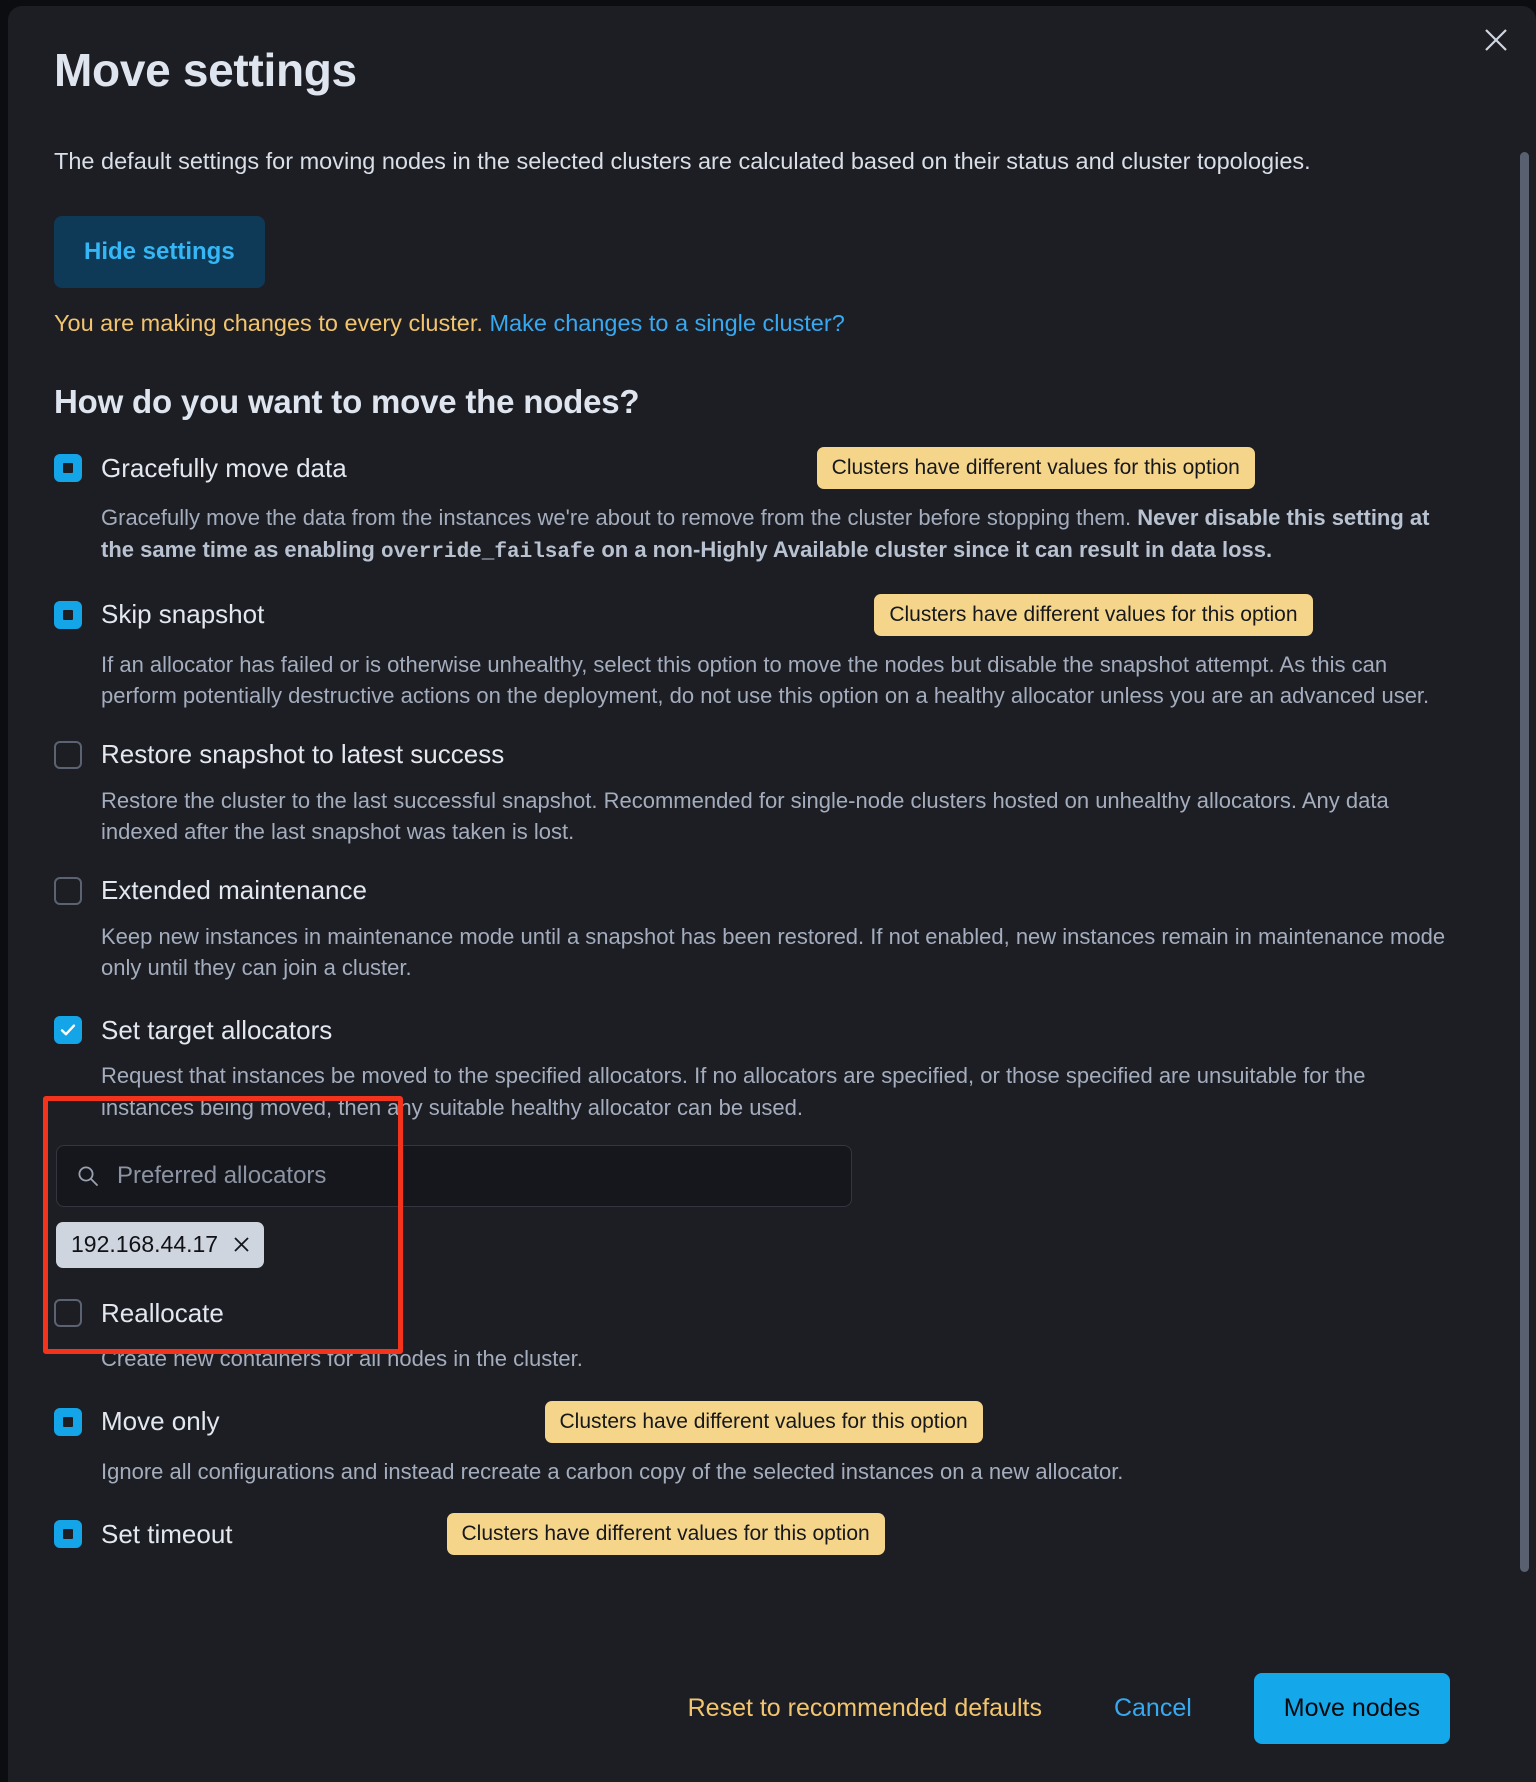 The height and width of the screenshot is (1782, 1536). What do you see at coordinates (68, 468) in the screenshot?
I see `checkbox-gracefully-move-data` at bounding box center [68, 468].